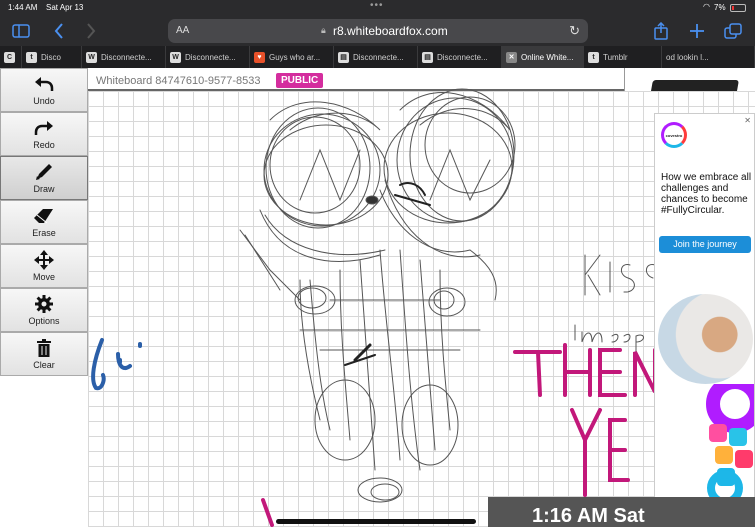 This screenshot has height=527, width=755. Describe the element at coordinates (747, 120) in the screenshot. I see `ad-close-icon: ✕` at that location.